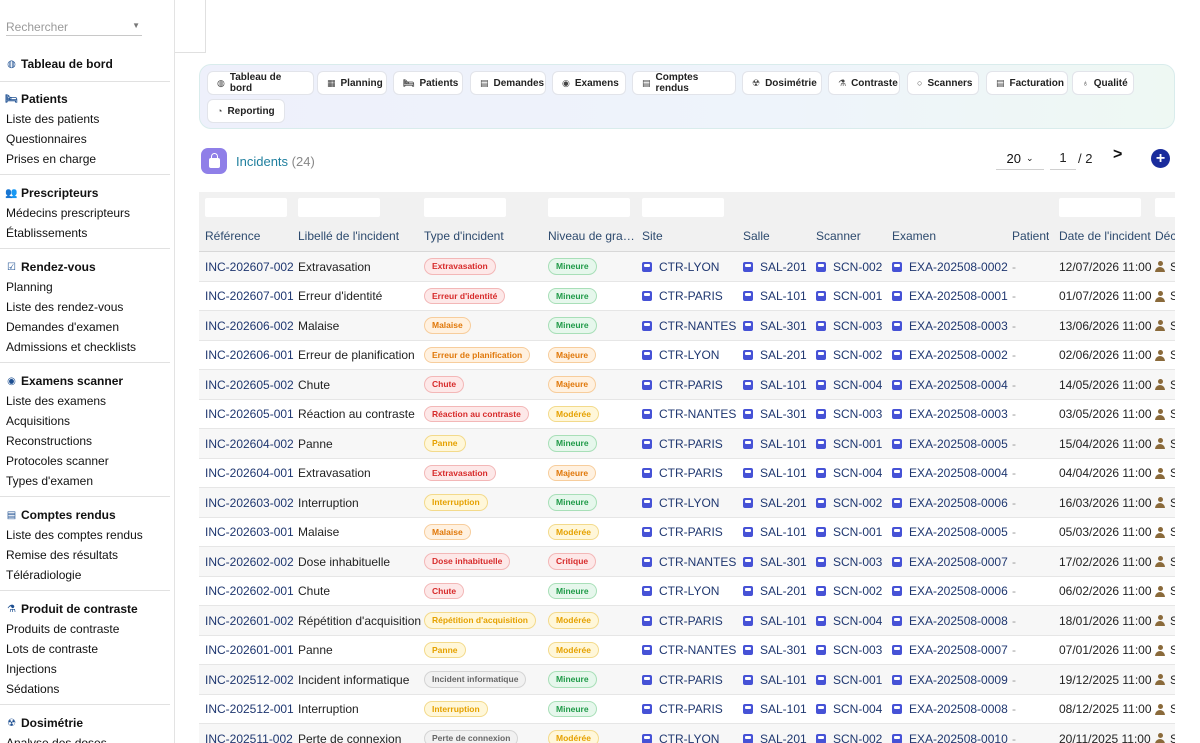  Describe the element at coordinates (249, 325) in the screenshot. I see `ref-cell: INC-202606-002` at that location.